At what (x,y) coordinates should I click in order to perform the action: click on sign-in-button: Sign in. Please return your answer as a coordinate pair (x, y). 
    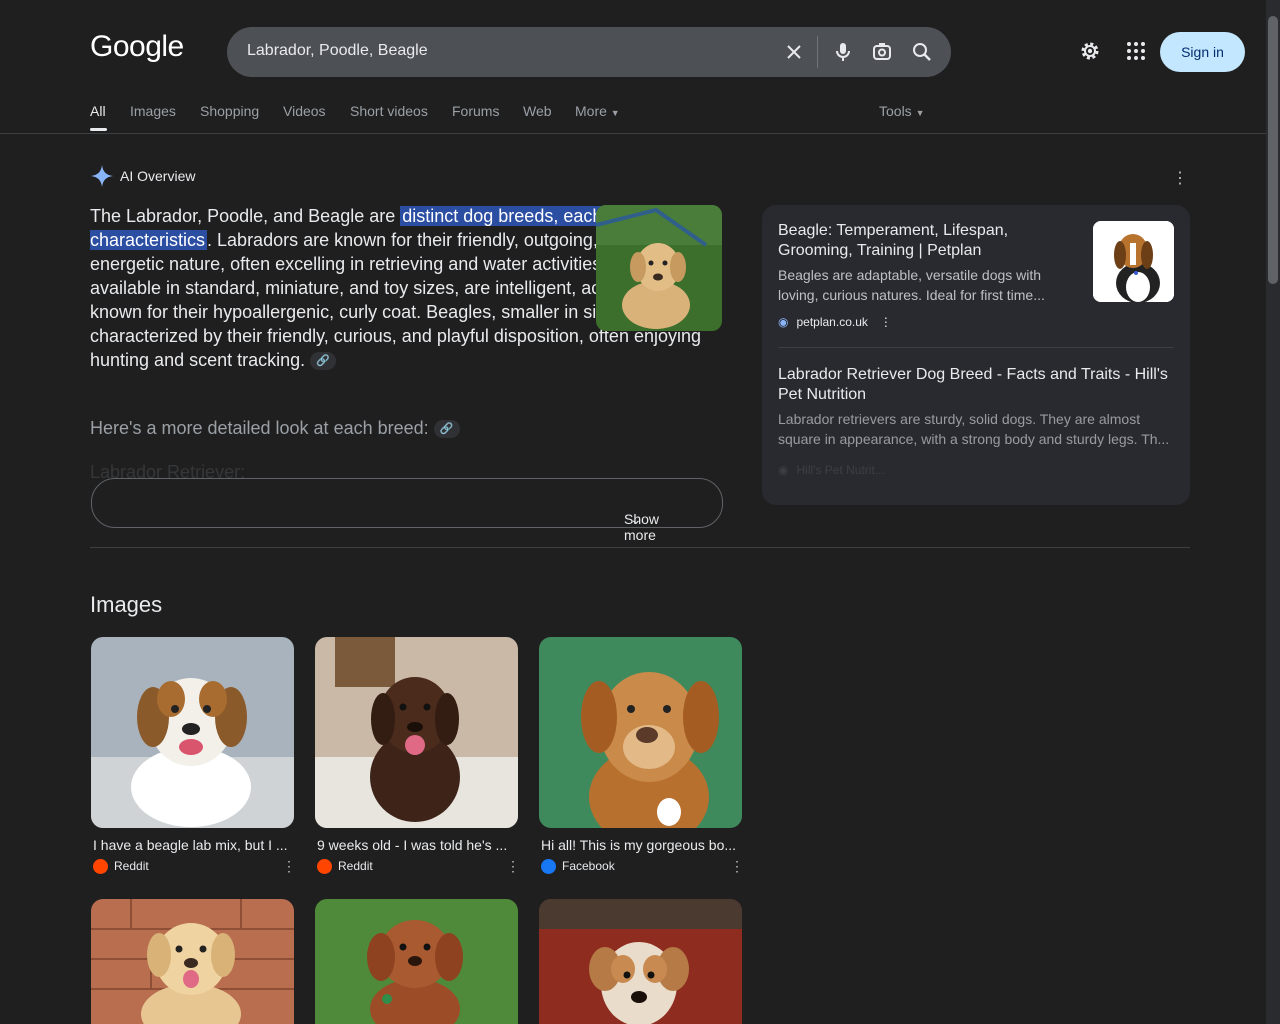
    Looking at the image, I should click on (1202, 52).